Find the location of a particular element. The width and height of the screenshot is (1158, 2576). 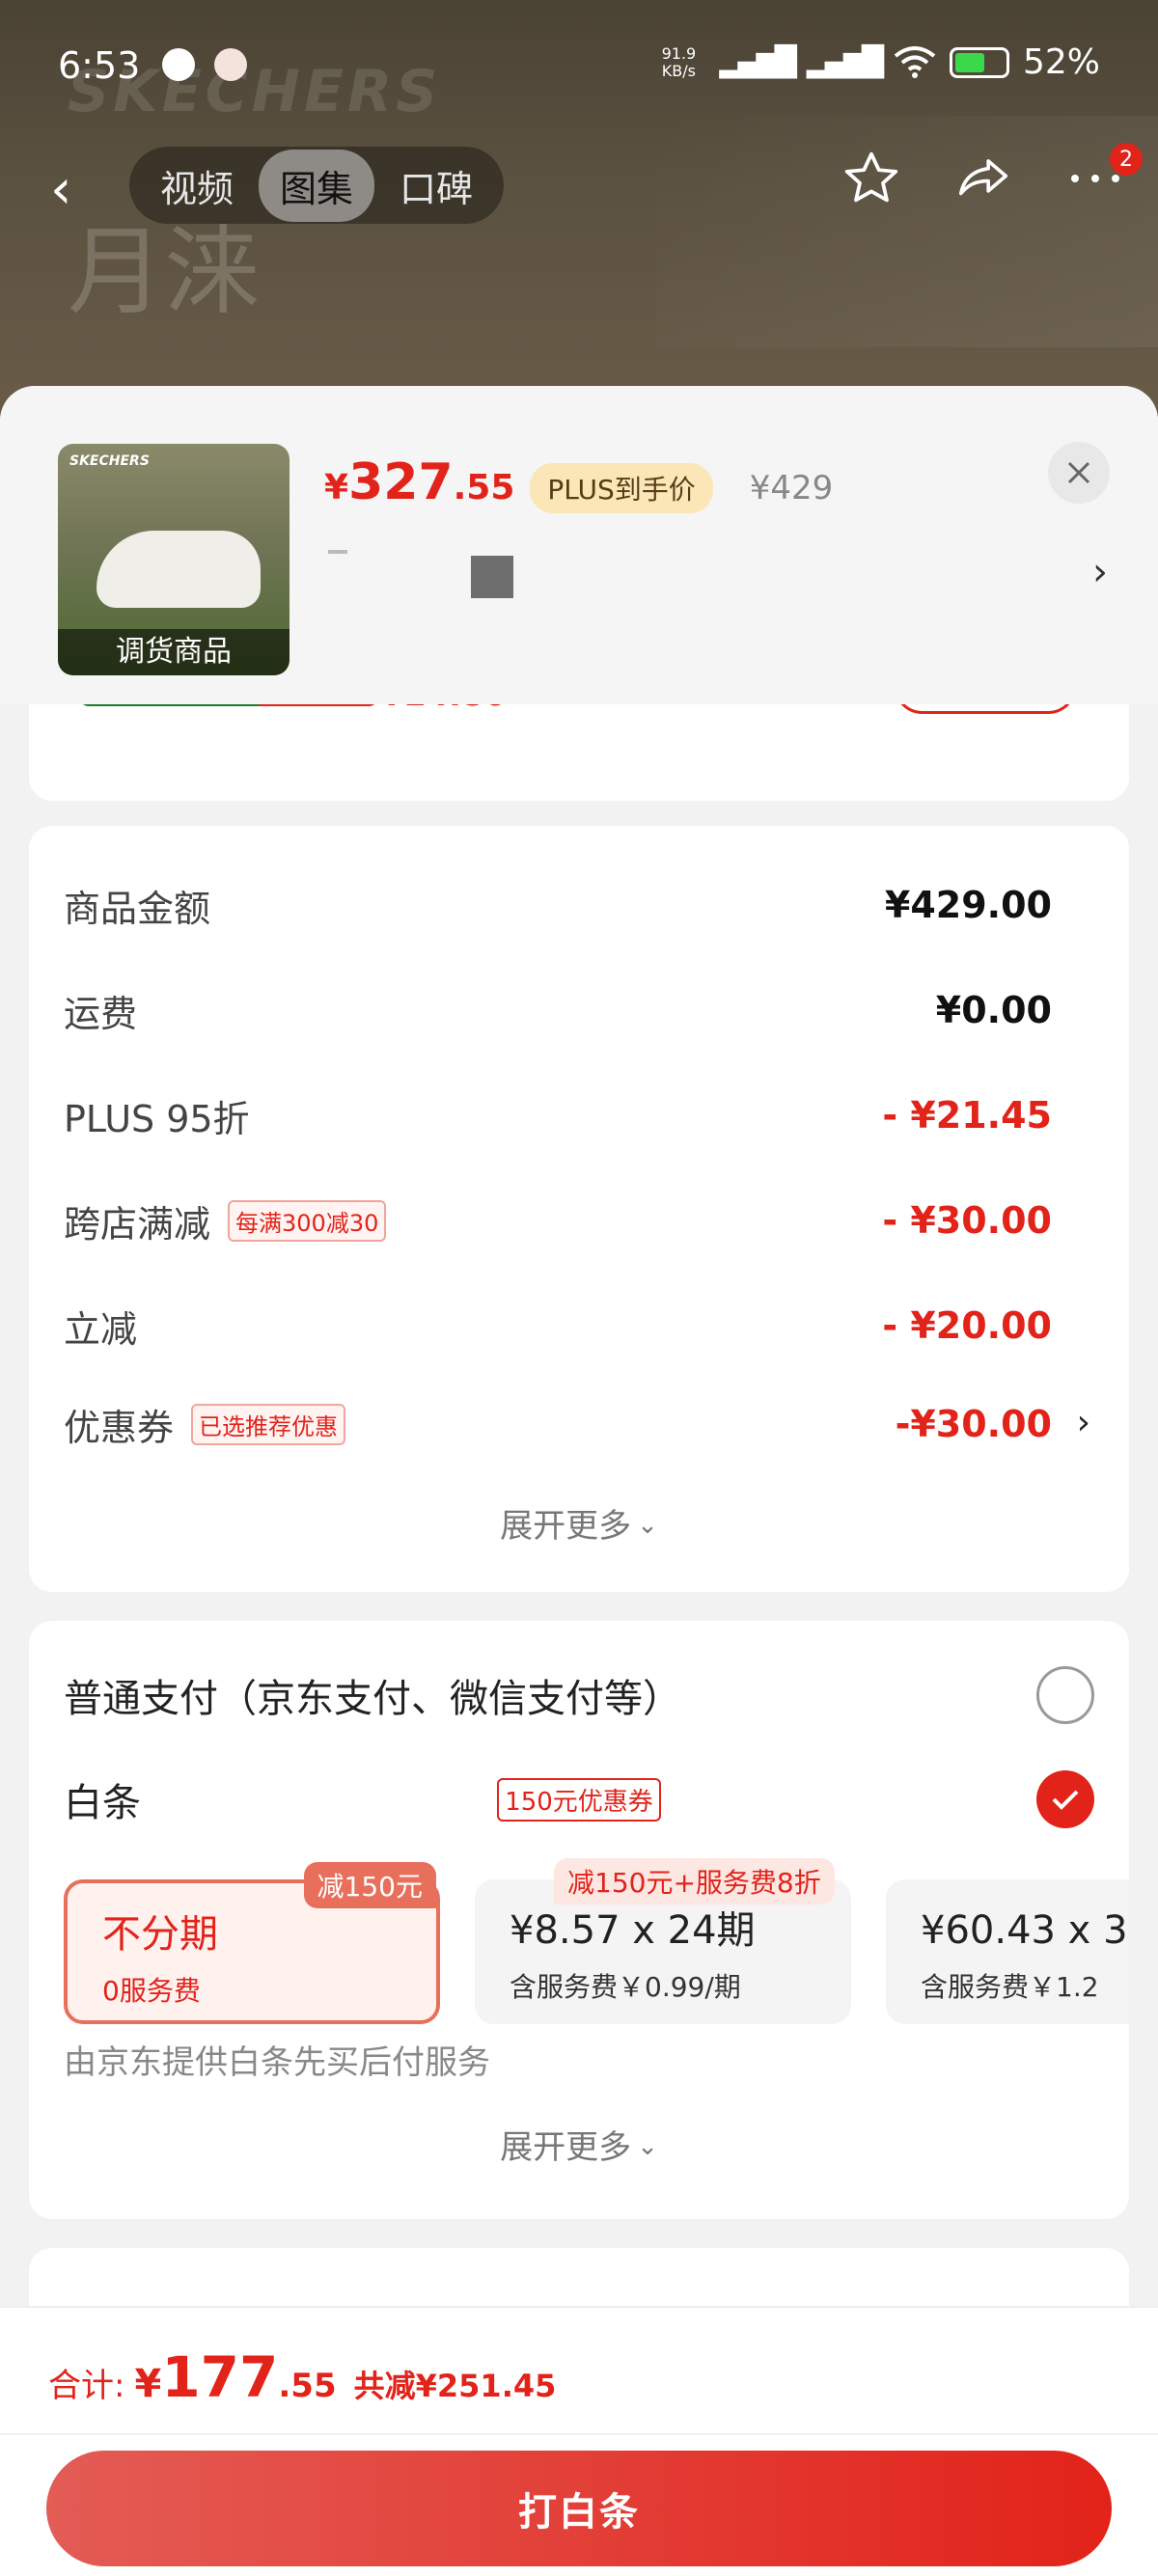

battery-percent: 52% is located at coordinates (1061, 62).